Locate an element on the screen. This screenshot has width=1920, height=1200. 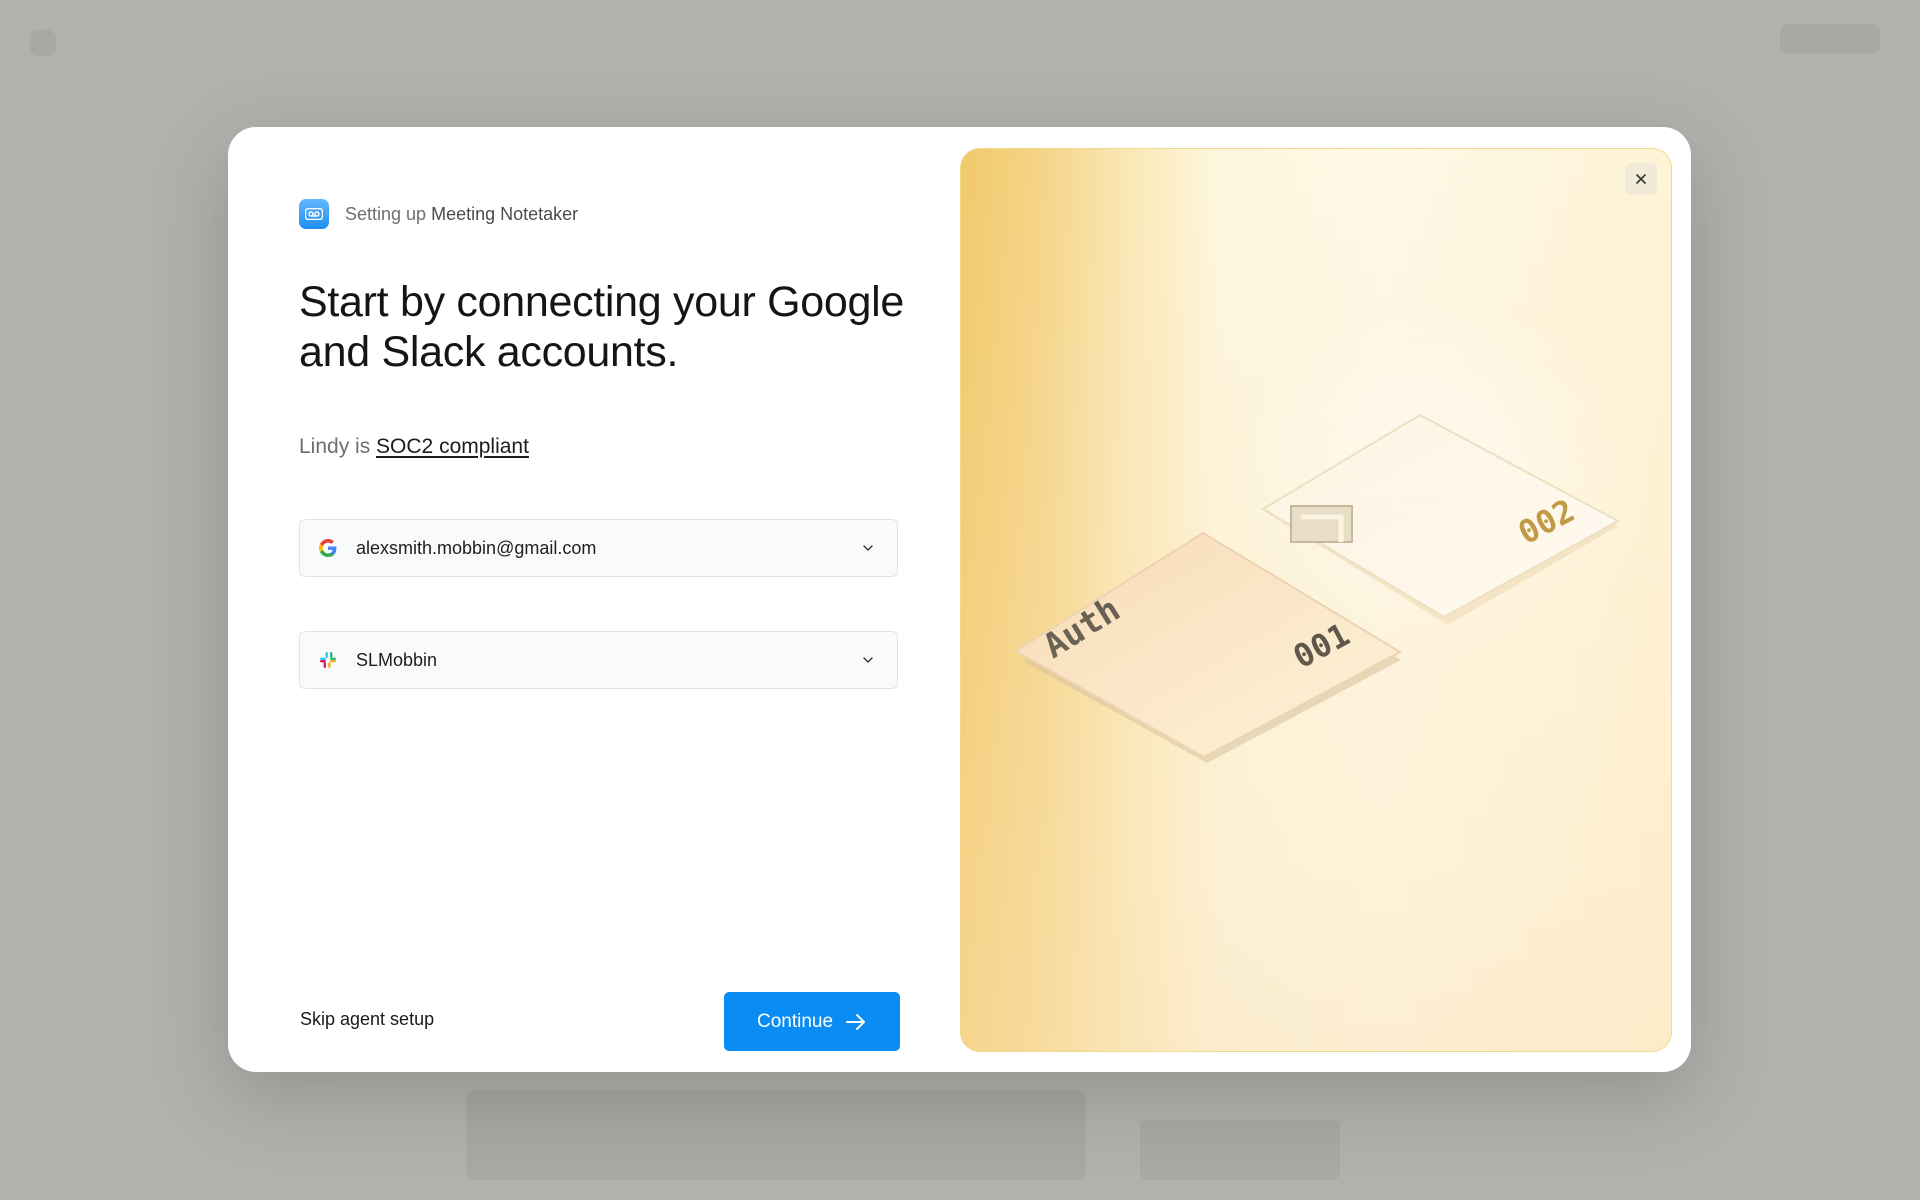
compliance-note: Lindy is SOC2 compliant is located at coordinates (414, 447).